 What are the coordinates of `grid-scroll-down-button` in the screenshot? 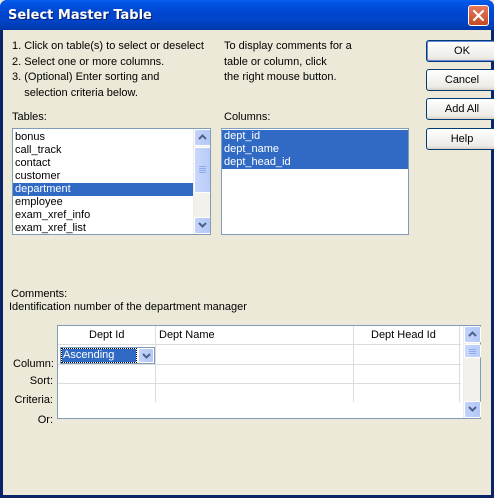 It's located at (472, 409).